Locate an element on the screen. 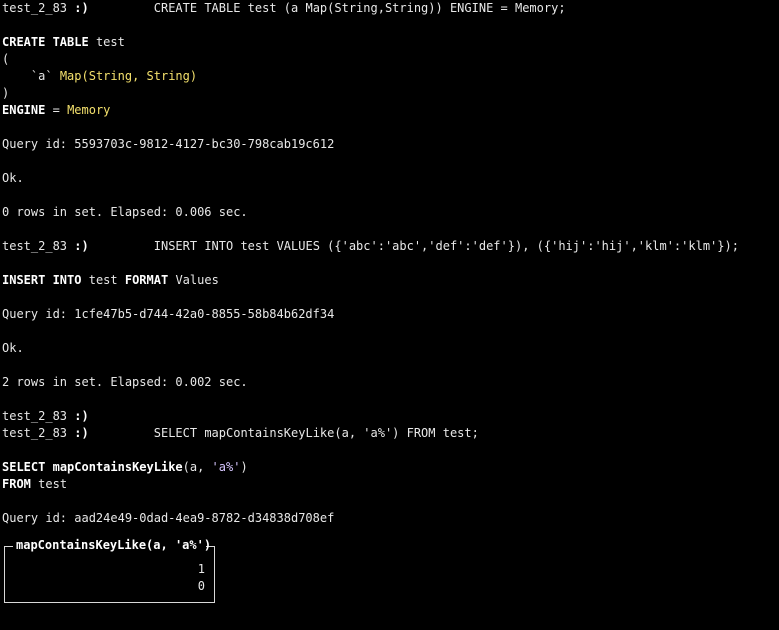 Image resolution: width=779 pixels, height=630 pixels. formatted-query-line: FROM test is located at coordinates (389, 484).